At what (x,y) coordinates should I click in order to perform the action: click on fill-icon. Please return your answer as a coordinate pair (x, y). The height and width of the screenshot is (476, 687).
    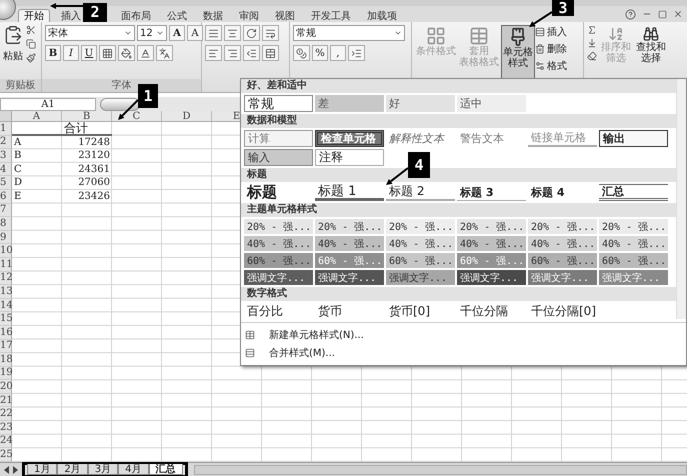
    Looking at the image, I should click on (592, 43).